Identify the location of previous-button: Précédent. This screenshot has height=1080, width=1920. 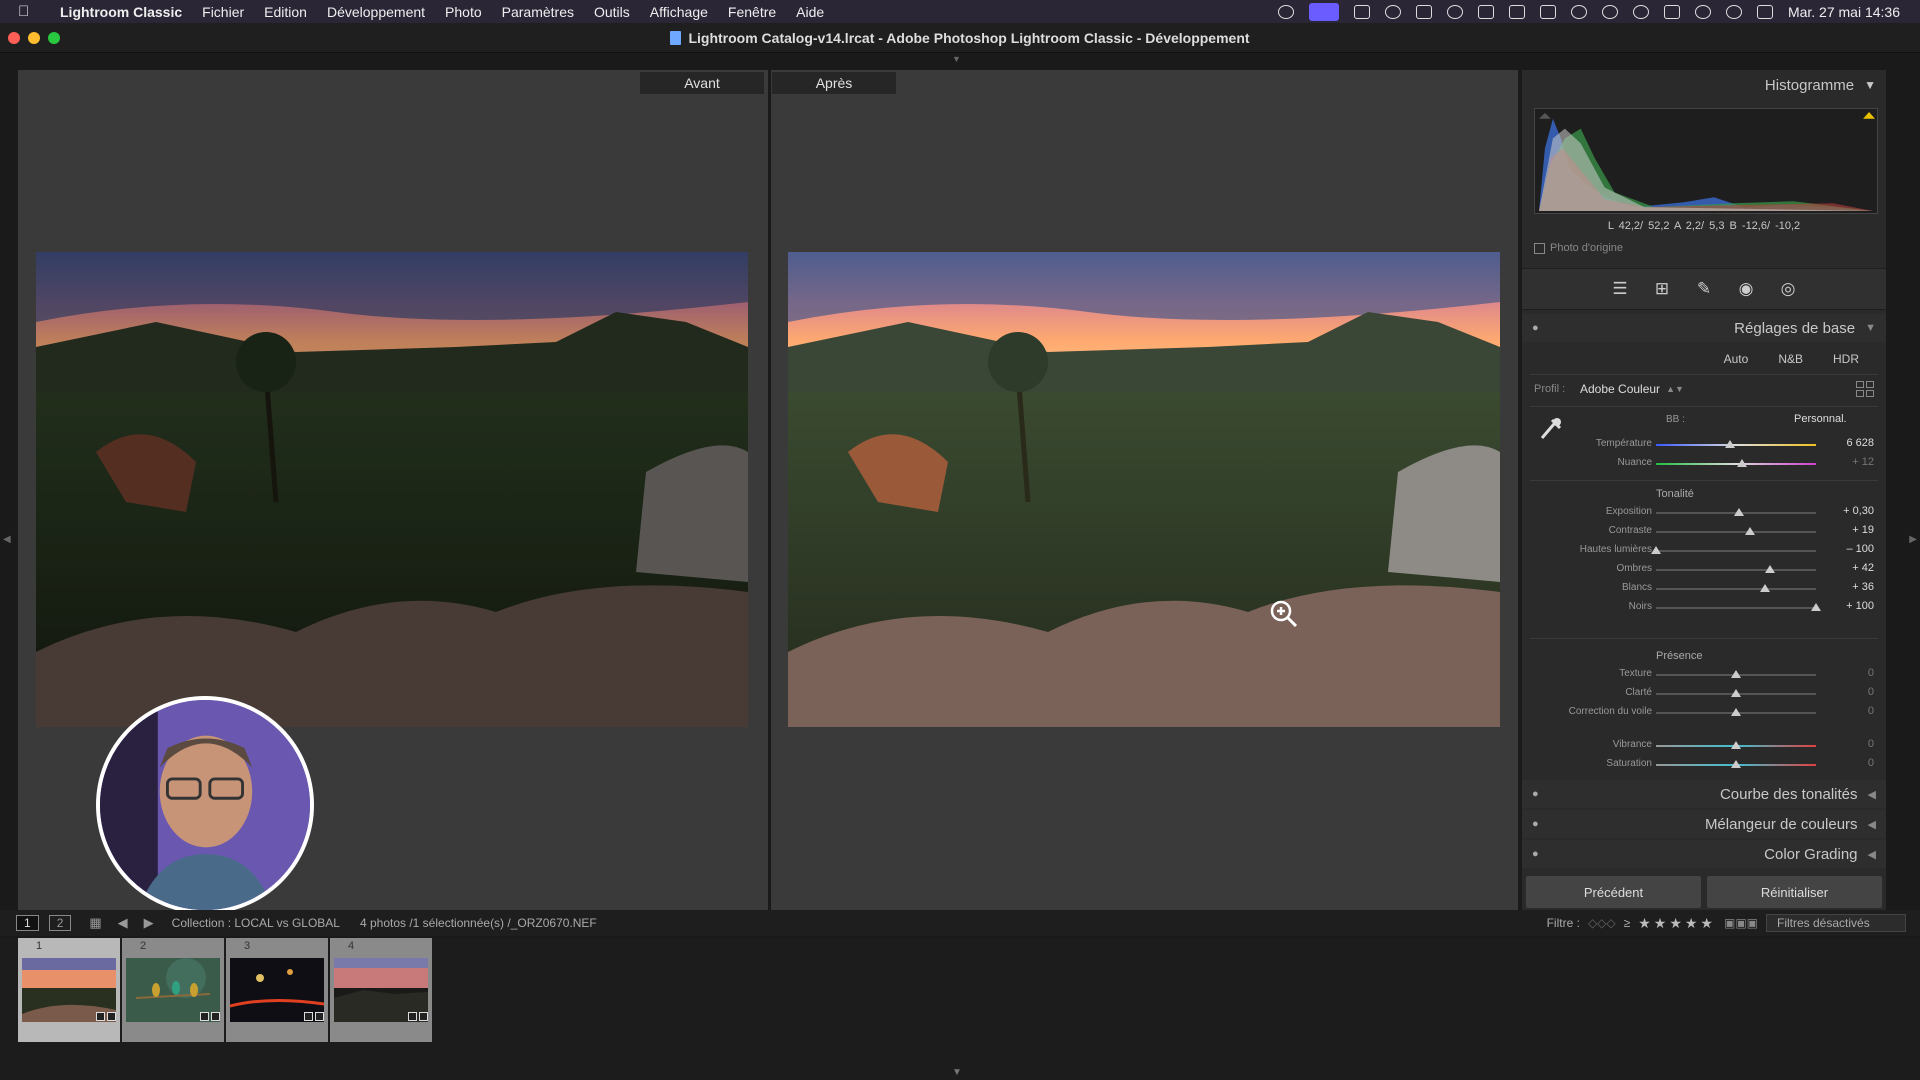
(1613, 892).